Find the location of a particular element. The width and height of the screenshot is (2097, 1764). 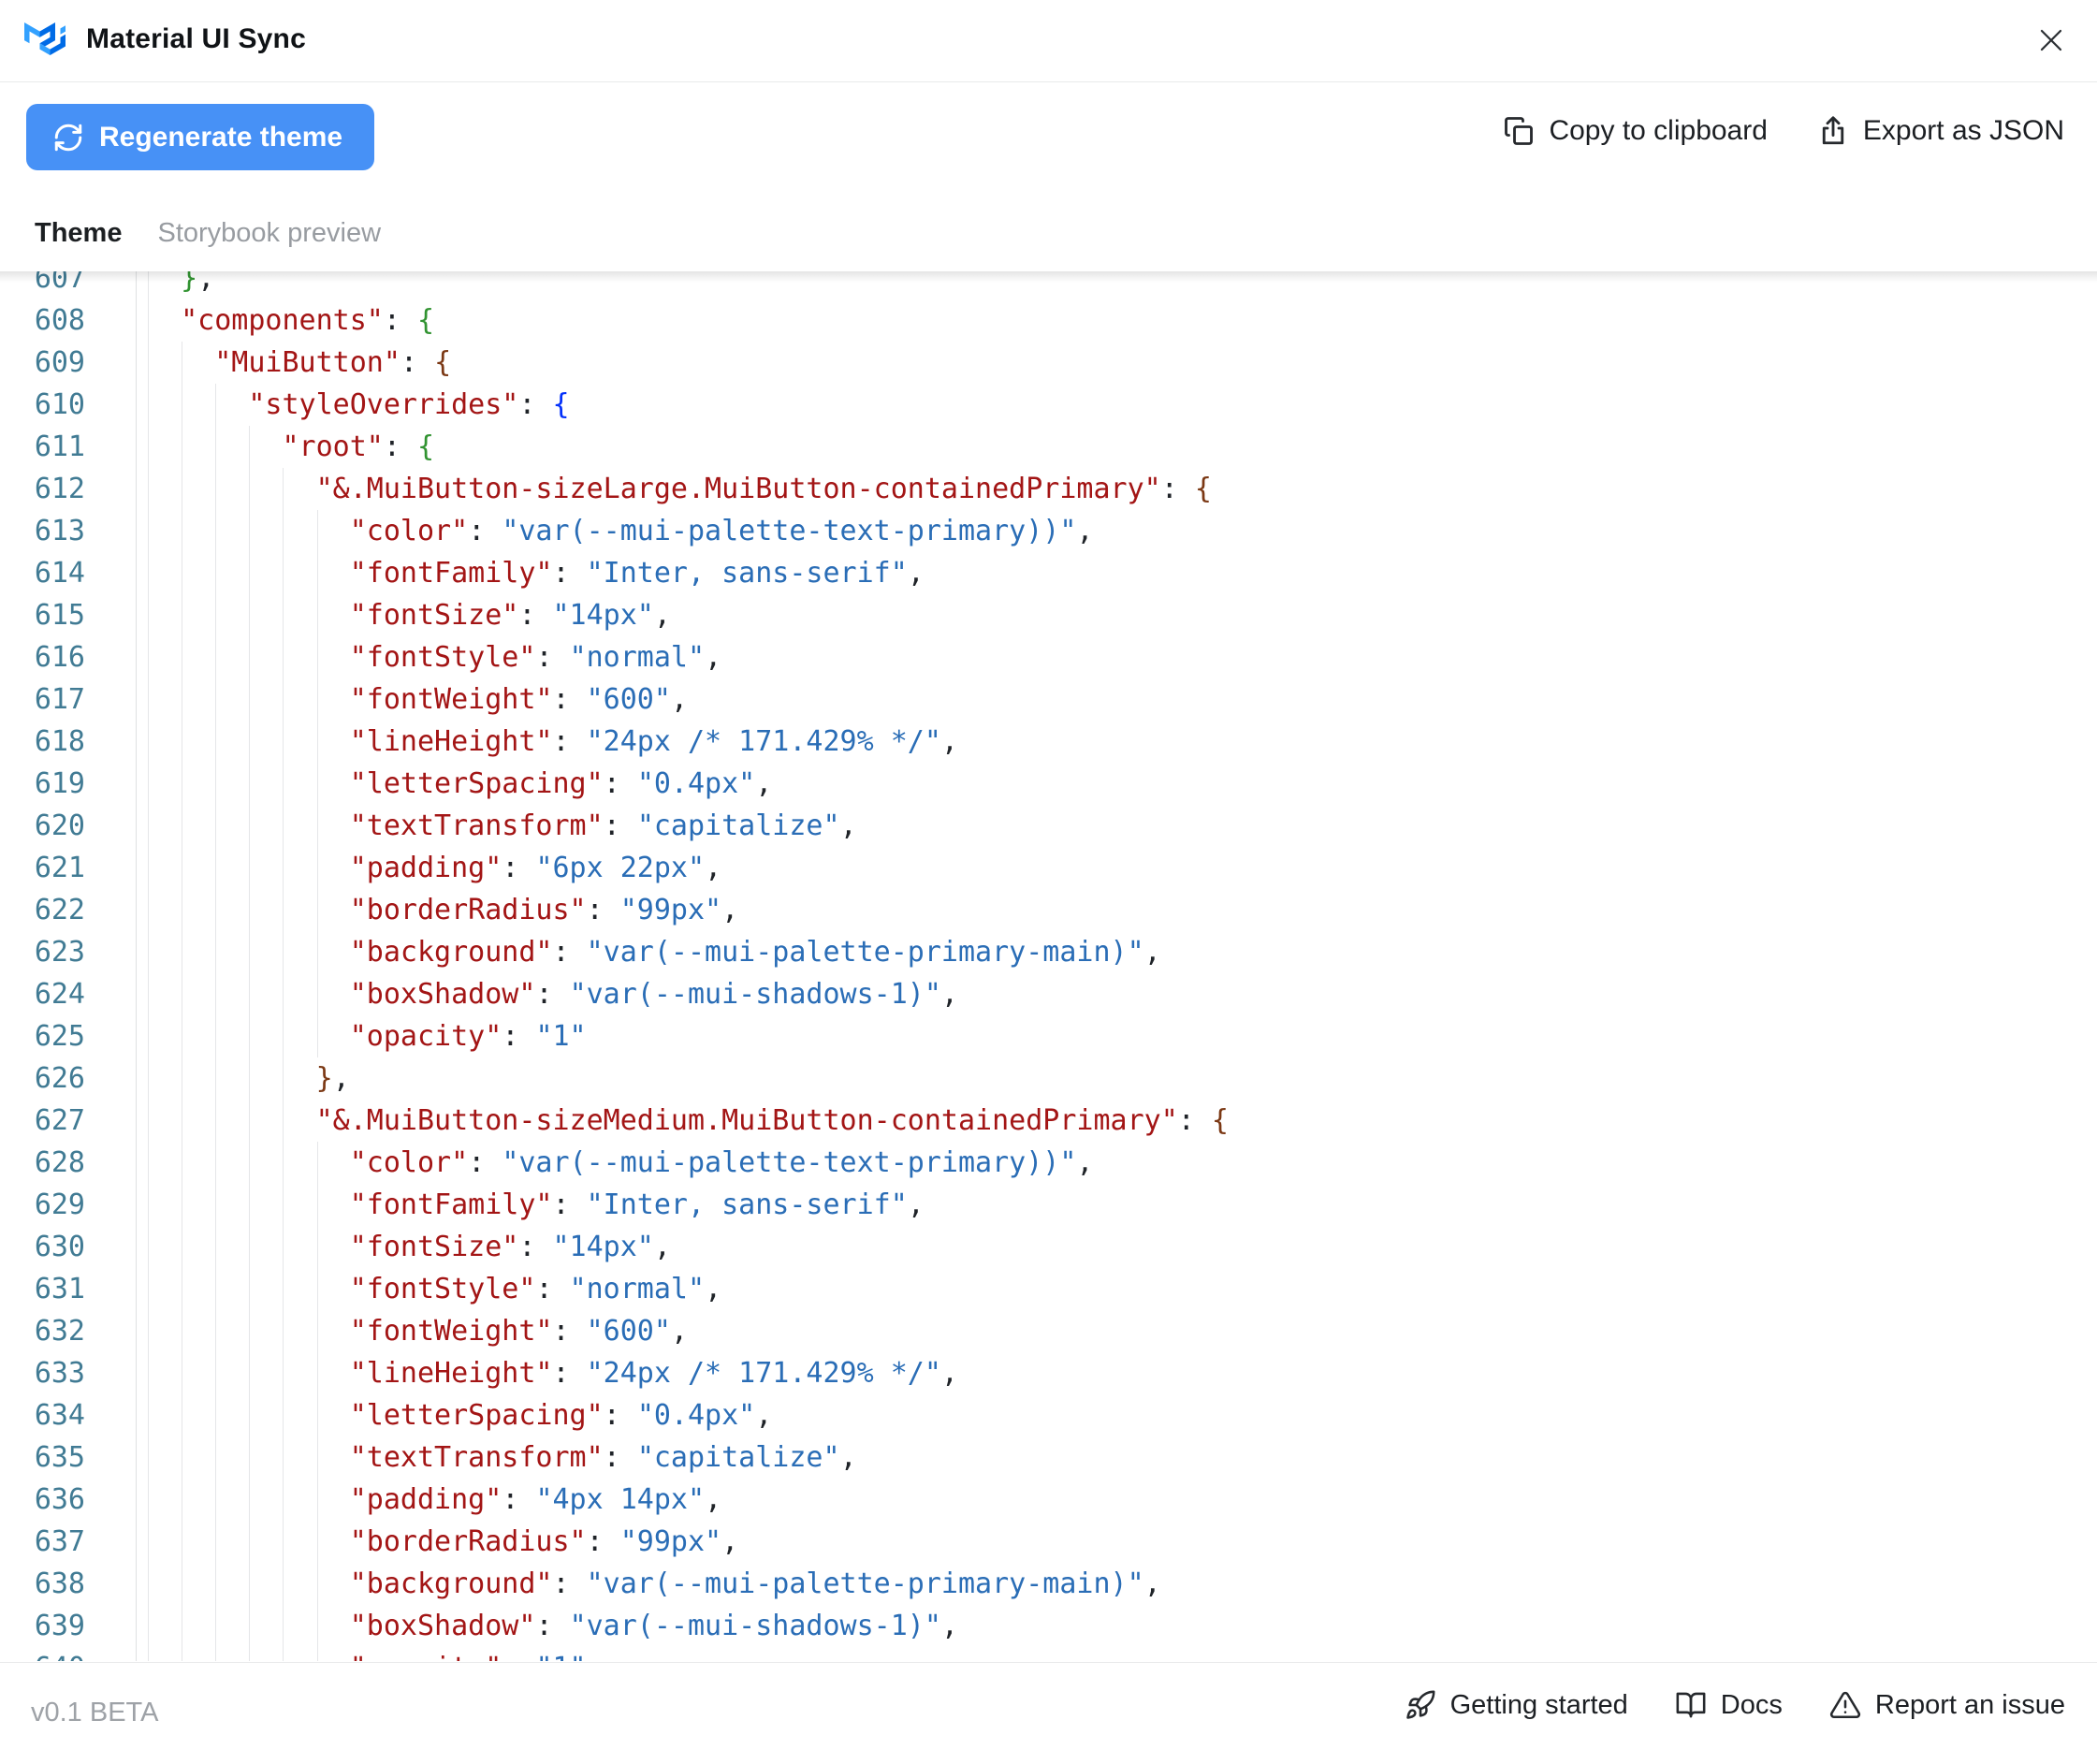

line-number: 632 is located at coordinates (68, 1331).